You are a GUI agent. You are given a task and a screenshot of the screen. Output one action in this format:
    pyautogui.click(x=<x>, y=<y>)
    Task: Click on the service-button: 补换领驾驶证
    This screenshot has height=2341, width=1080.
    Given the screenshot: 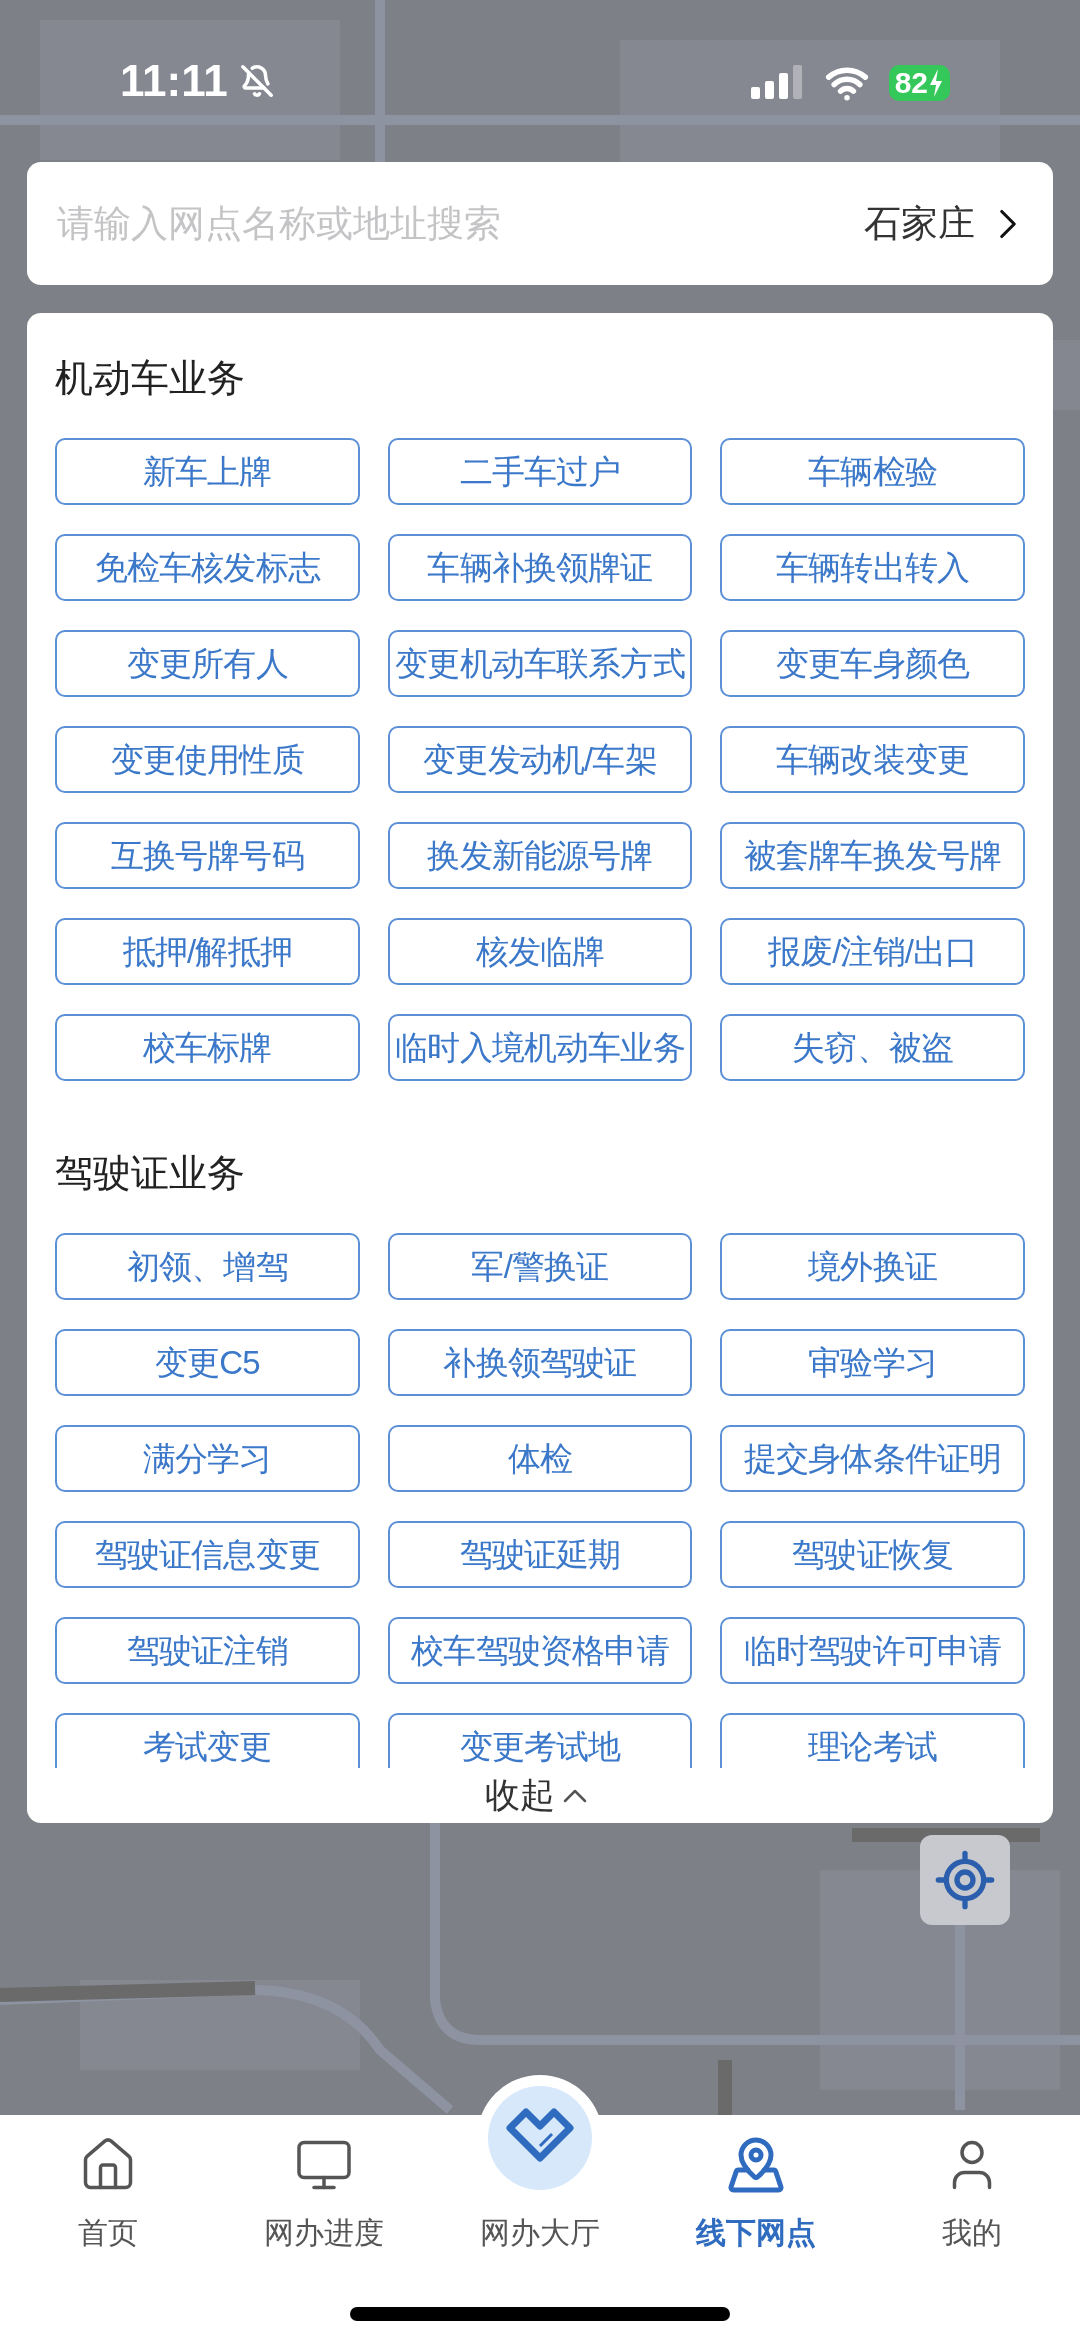 What is the action you would take?
    pyautogui.click(x=540, y=1362)
    